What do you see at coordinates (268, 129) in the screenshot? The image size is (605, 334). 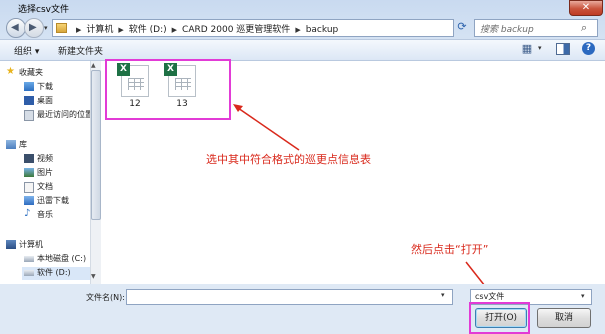 I see `arrow-to-files` at bounding box center [268, 129].